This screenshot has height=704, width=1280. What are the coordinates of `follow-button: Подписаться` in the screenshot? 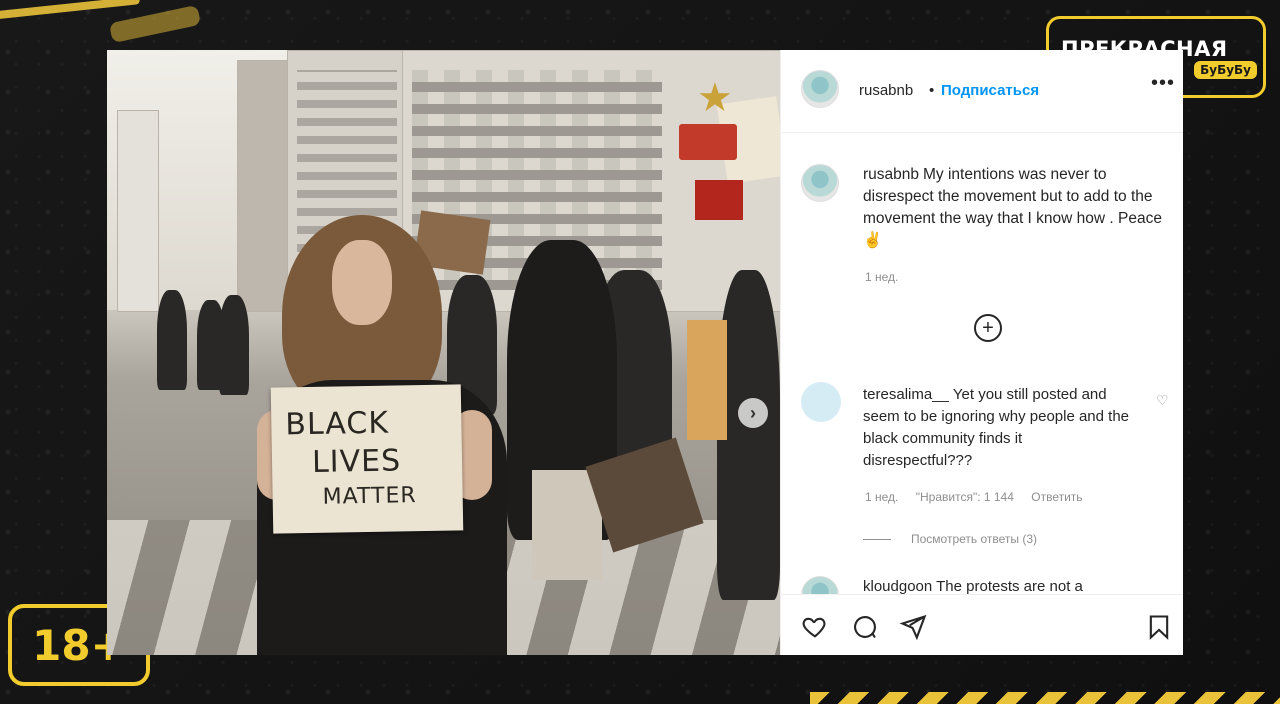 It's located at (990, 90).